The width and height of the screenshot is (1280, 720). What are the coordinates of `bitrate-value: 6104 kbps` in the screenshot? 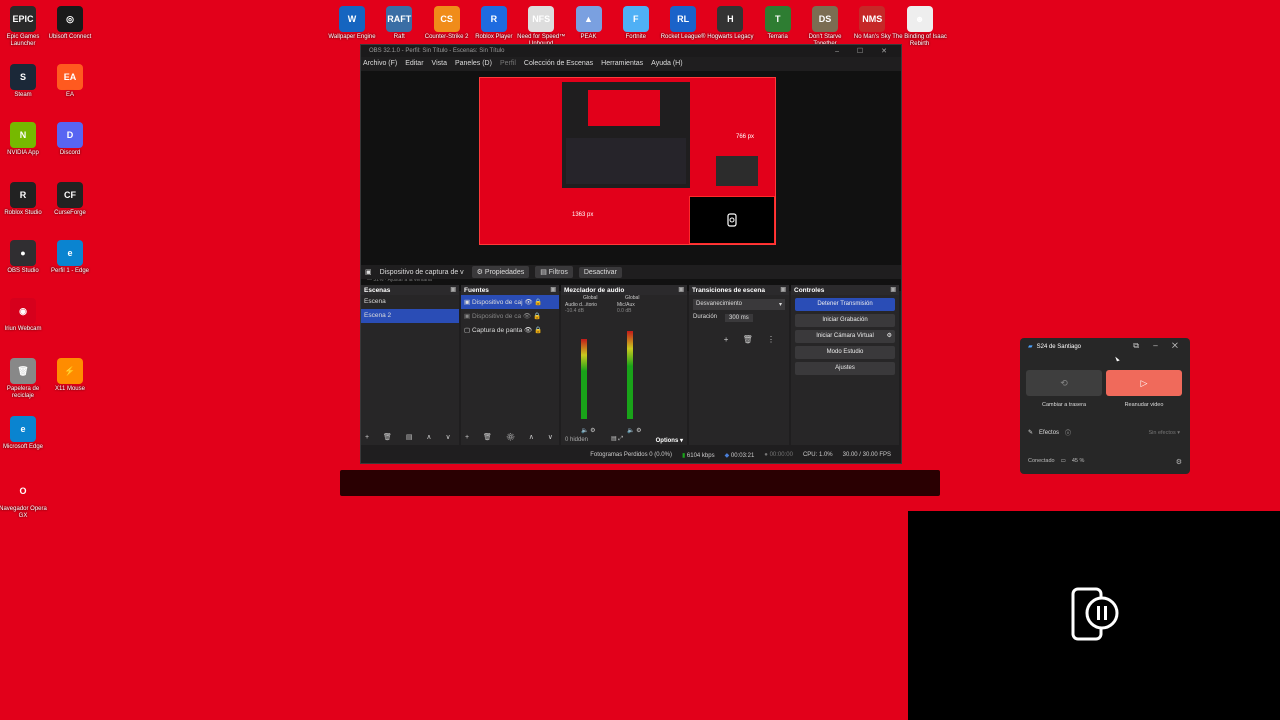 It's located at (700, 455).